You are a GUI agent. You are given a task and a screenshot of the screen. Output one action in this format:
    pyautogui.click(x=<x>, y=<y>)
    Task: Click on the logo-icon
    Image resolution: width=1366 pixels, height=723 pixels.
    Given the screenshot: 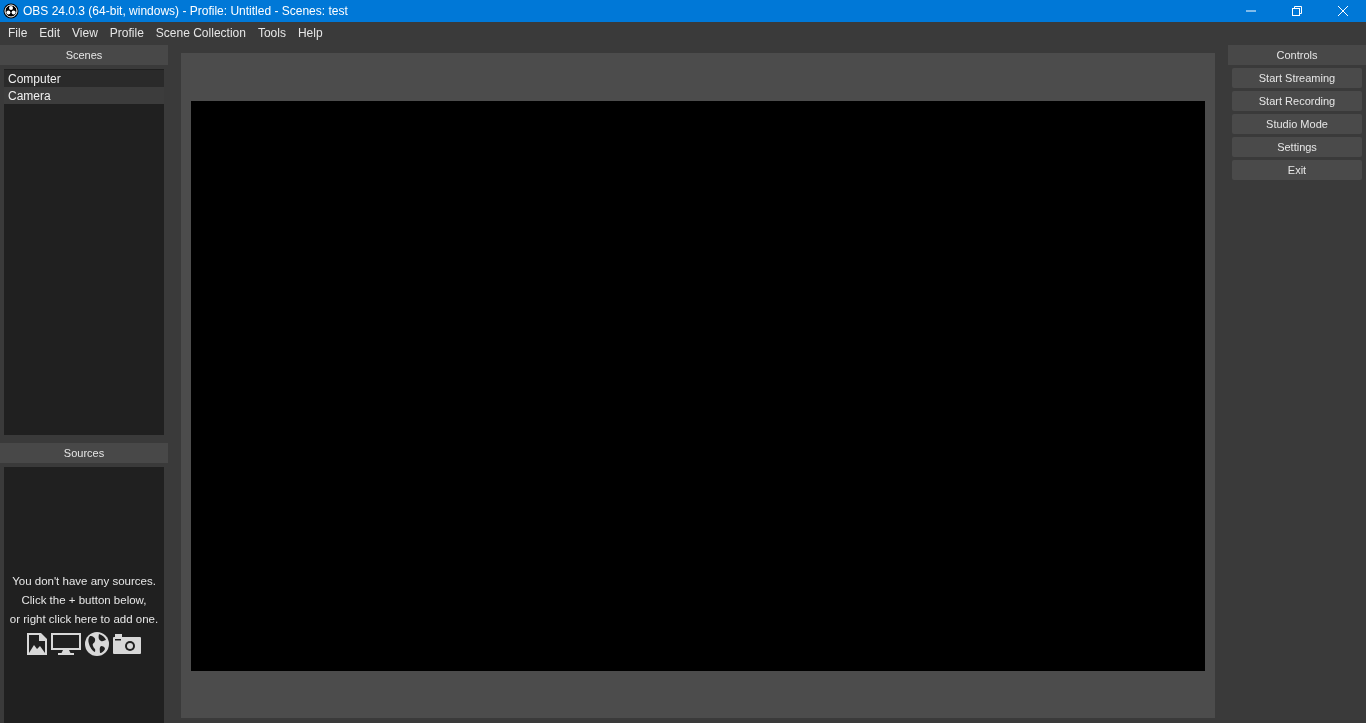 What is the action you would take?
    pyautogui.click(x=11, y=11)
    